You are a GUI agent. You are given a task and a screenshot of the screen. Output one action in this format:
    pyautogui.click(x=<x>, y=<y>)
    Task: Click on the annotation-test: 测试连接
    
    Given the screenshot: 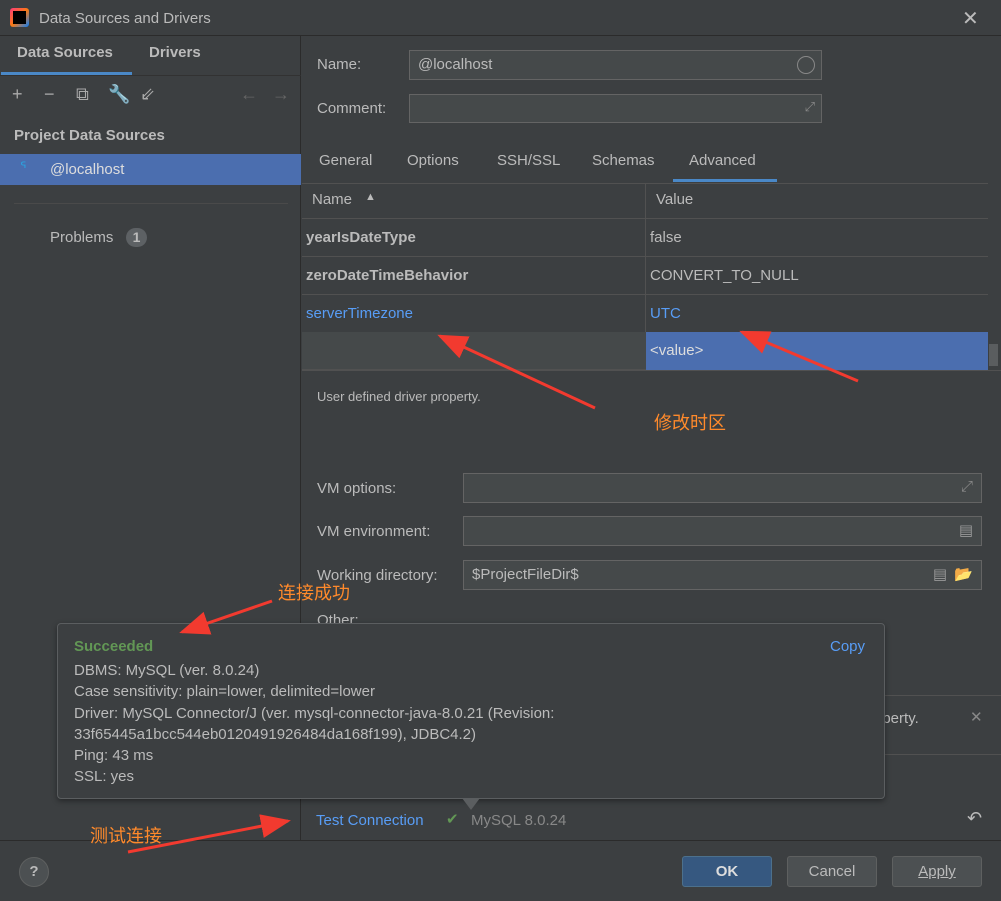 What is the action you would take?
    pyautogui.click(x=126, y=836)
    